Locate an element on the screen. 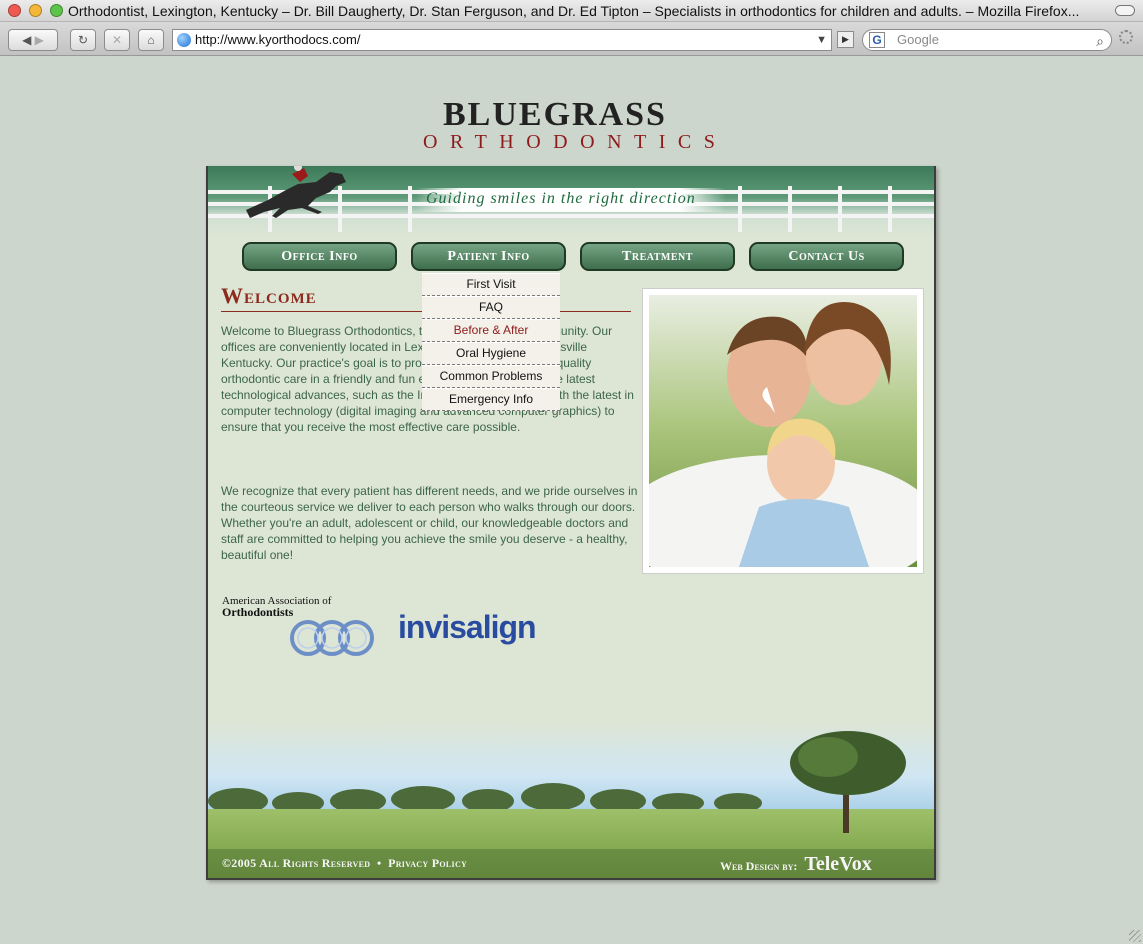  magnifier-icon: ⌕ is located at coordinates (1100, 41).